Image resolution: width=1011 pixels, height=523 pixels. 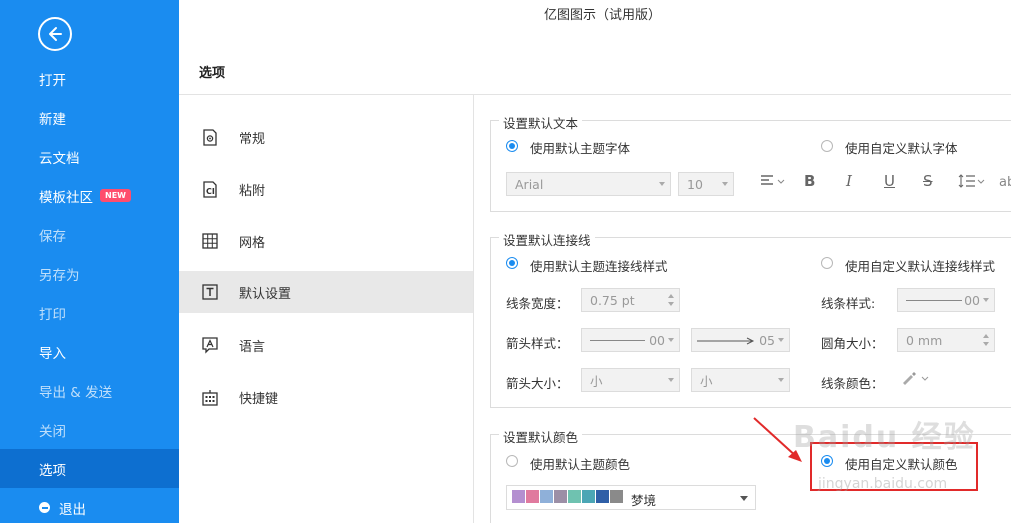 I want to click on svg-text: CI, so click(x=210, y=191).